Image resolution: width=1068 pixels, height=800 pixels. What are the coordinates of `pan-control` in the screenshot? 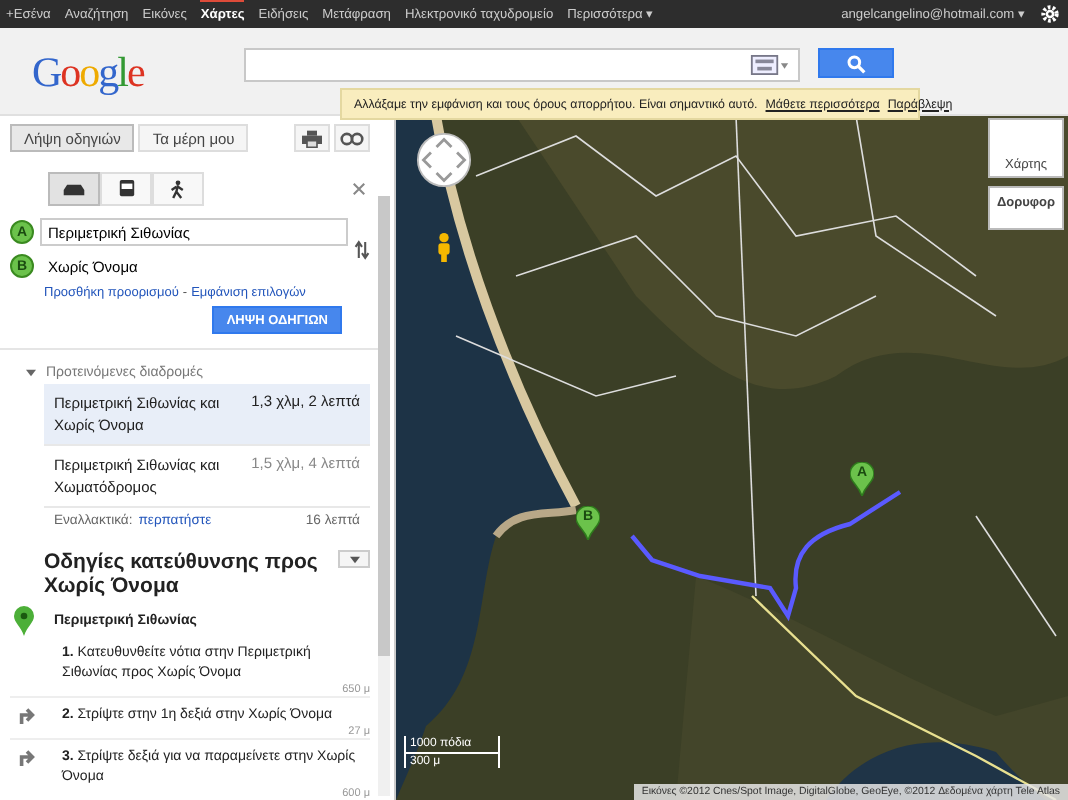 It's located at (444, 160).